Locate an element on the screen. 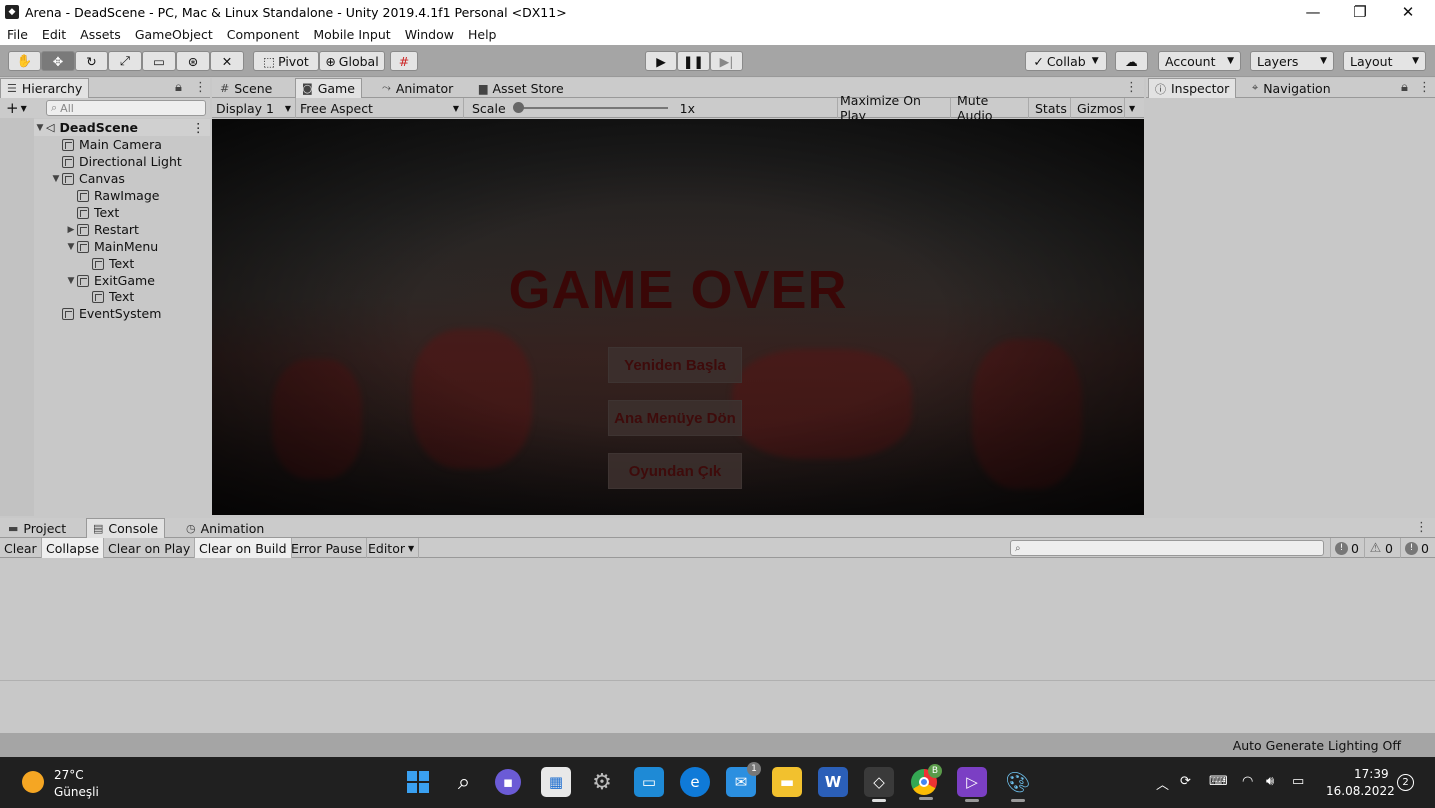 This screenshot has height=808, width=1435. display-dropdown: Display 1 ▼ is located at coordinates (254, 108).